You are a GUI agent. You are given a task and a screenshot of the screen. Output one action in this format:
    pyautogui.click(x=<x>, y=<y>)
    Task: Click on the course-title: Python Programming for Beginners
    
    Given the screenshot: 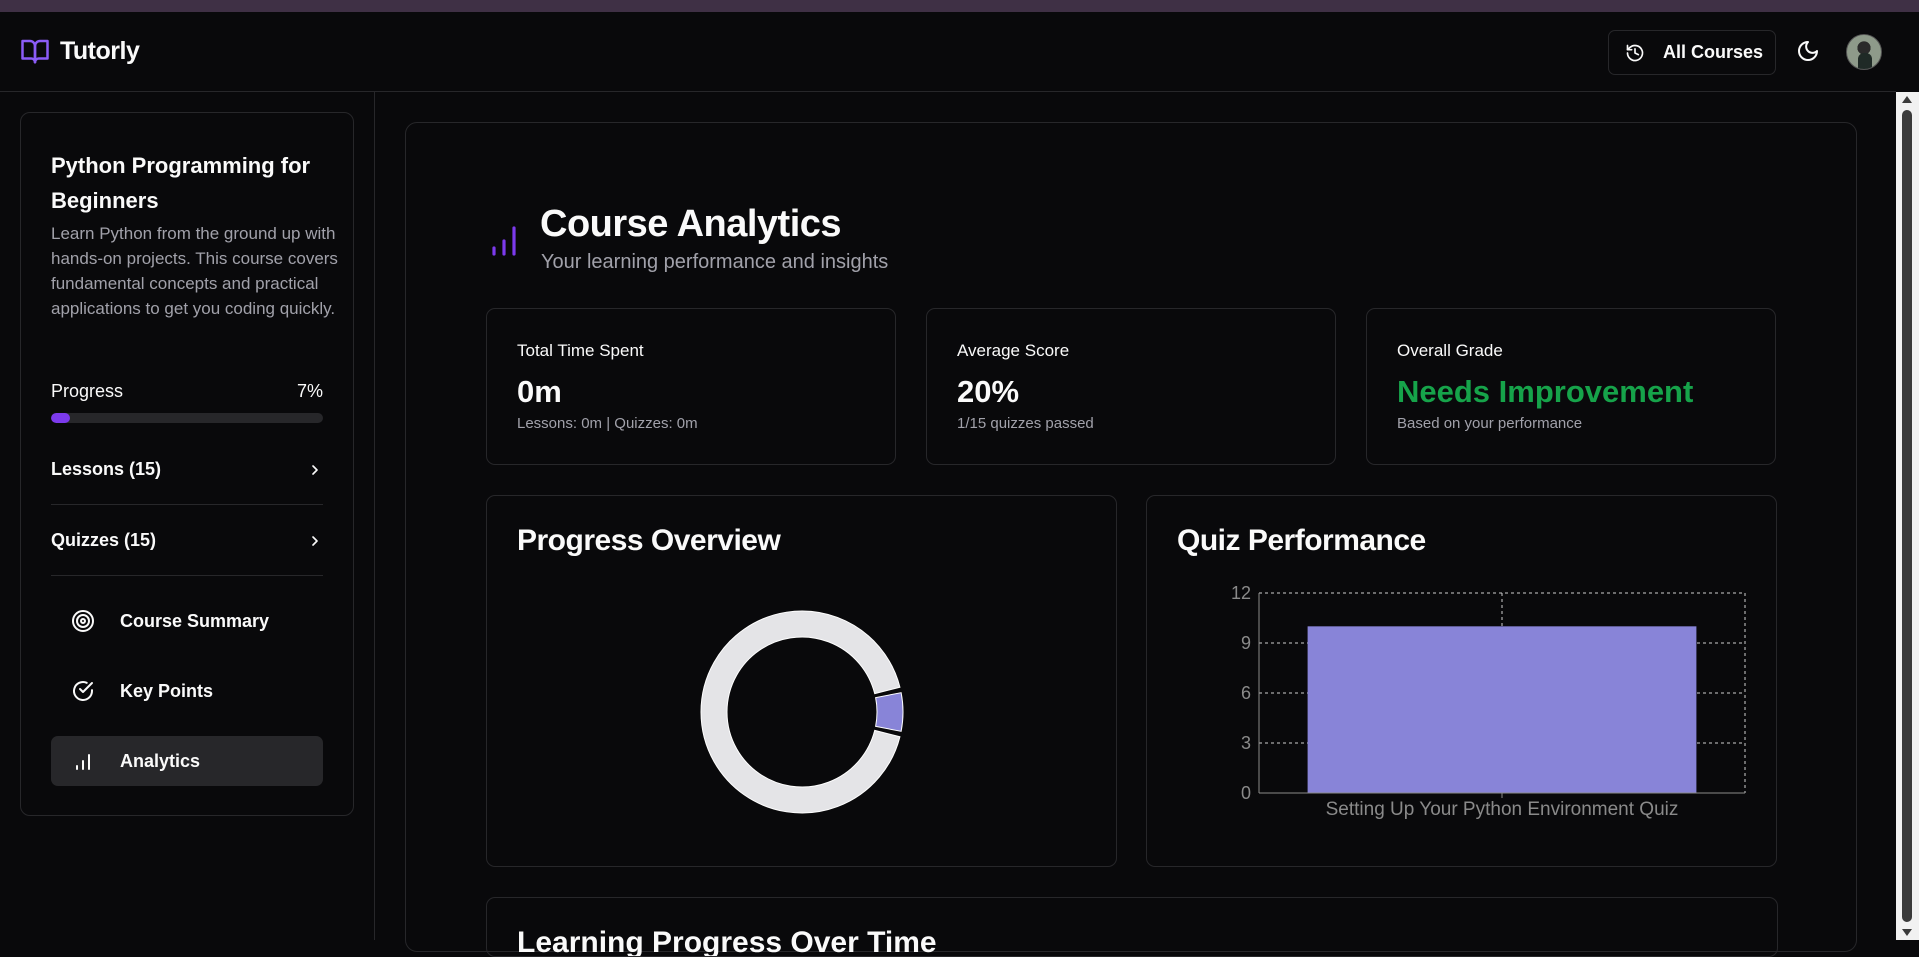 What is the action you would take?
    pyautogui.click(x=181, y=183)
    